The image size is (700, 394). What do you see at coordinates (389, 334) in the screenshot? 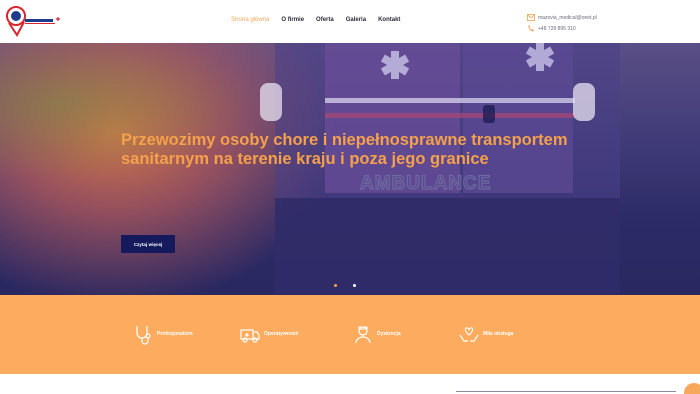
I see `feature-label: Dyskrecja` at bounding box center [389, 334].